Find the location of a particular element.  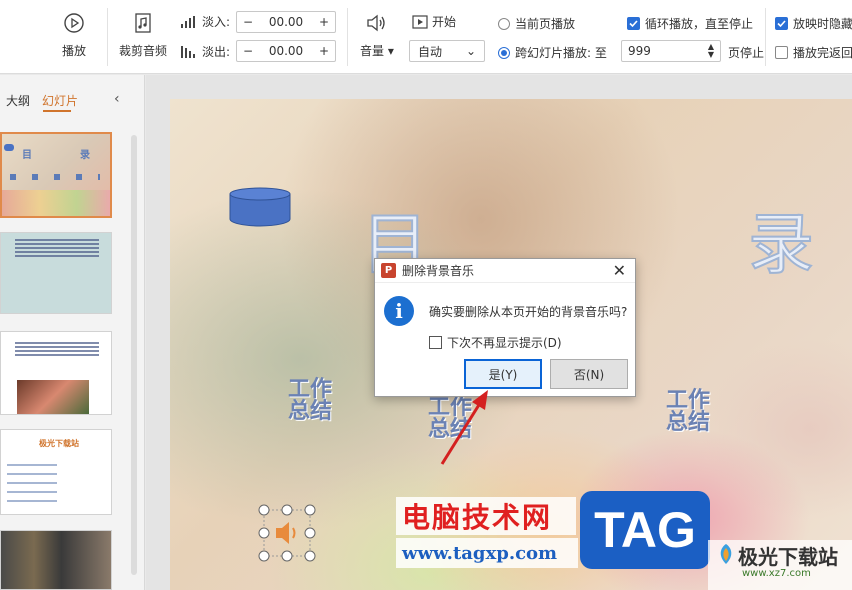

stop-slide-number-value: 999 is located at coordinates (668, 51).